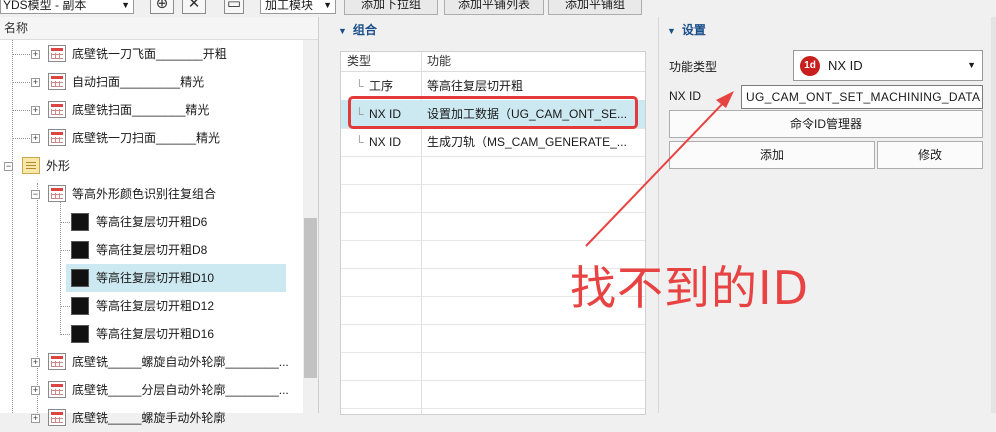 This screenshot has height=432, width=996. I want to click on function-type-value: NX ID, so click(845, 65).